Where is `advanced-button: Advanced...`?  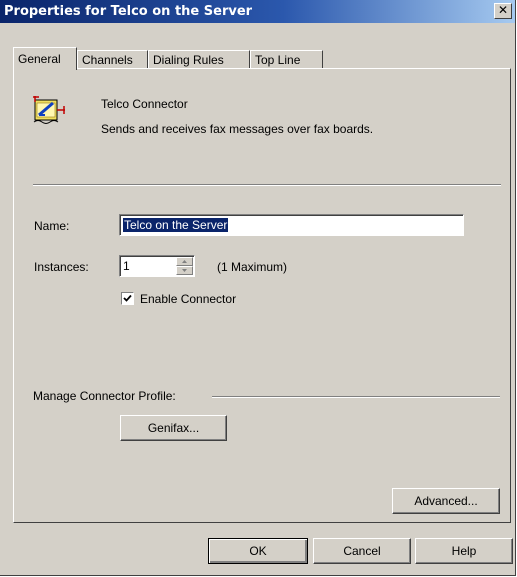 advanced-button: Advanced... is located at coordinates (446, 501).